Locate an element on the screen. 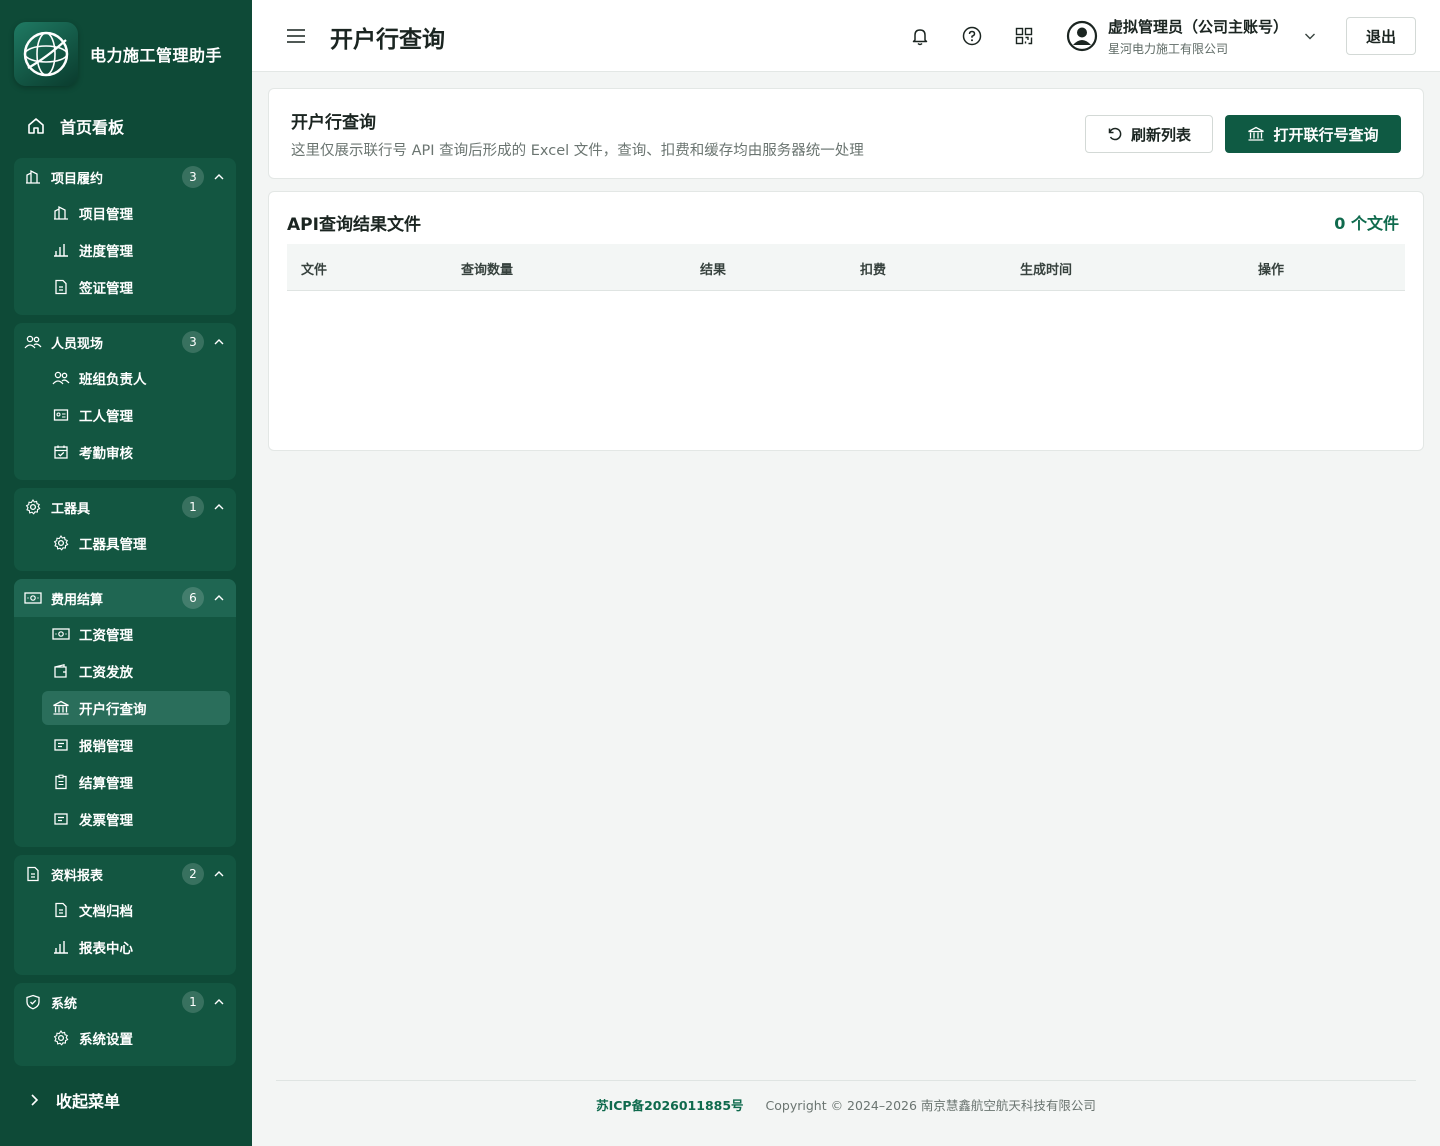 The height and width of the screenshot is (1146, 1440). qr-code-icon is located at coordinates (1024, 36).